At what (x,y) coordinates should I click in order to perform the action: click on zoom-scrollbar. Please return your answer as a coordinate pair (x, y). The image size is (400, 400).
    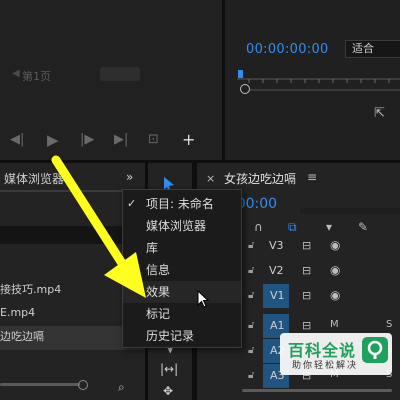
    Looking at the image, I should click on (325, 90).